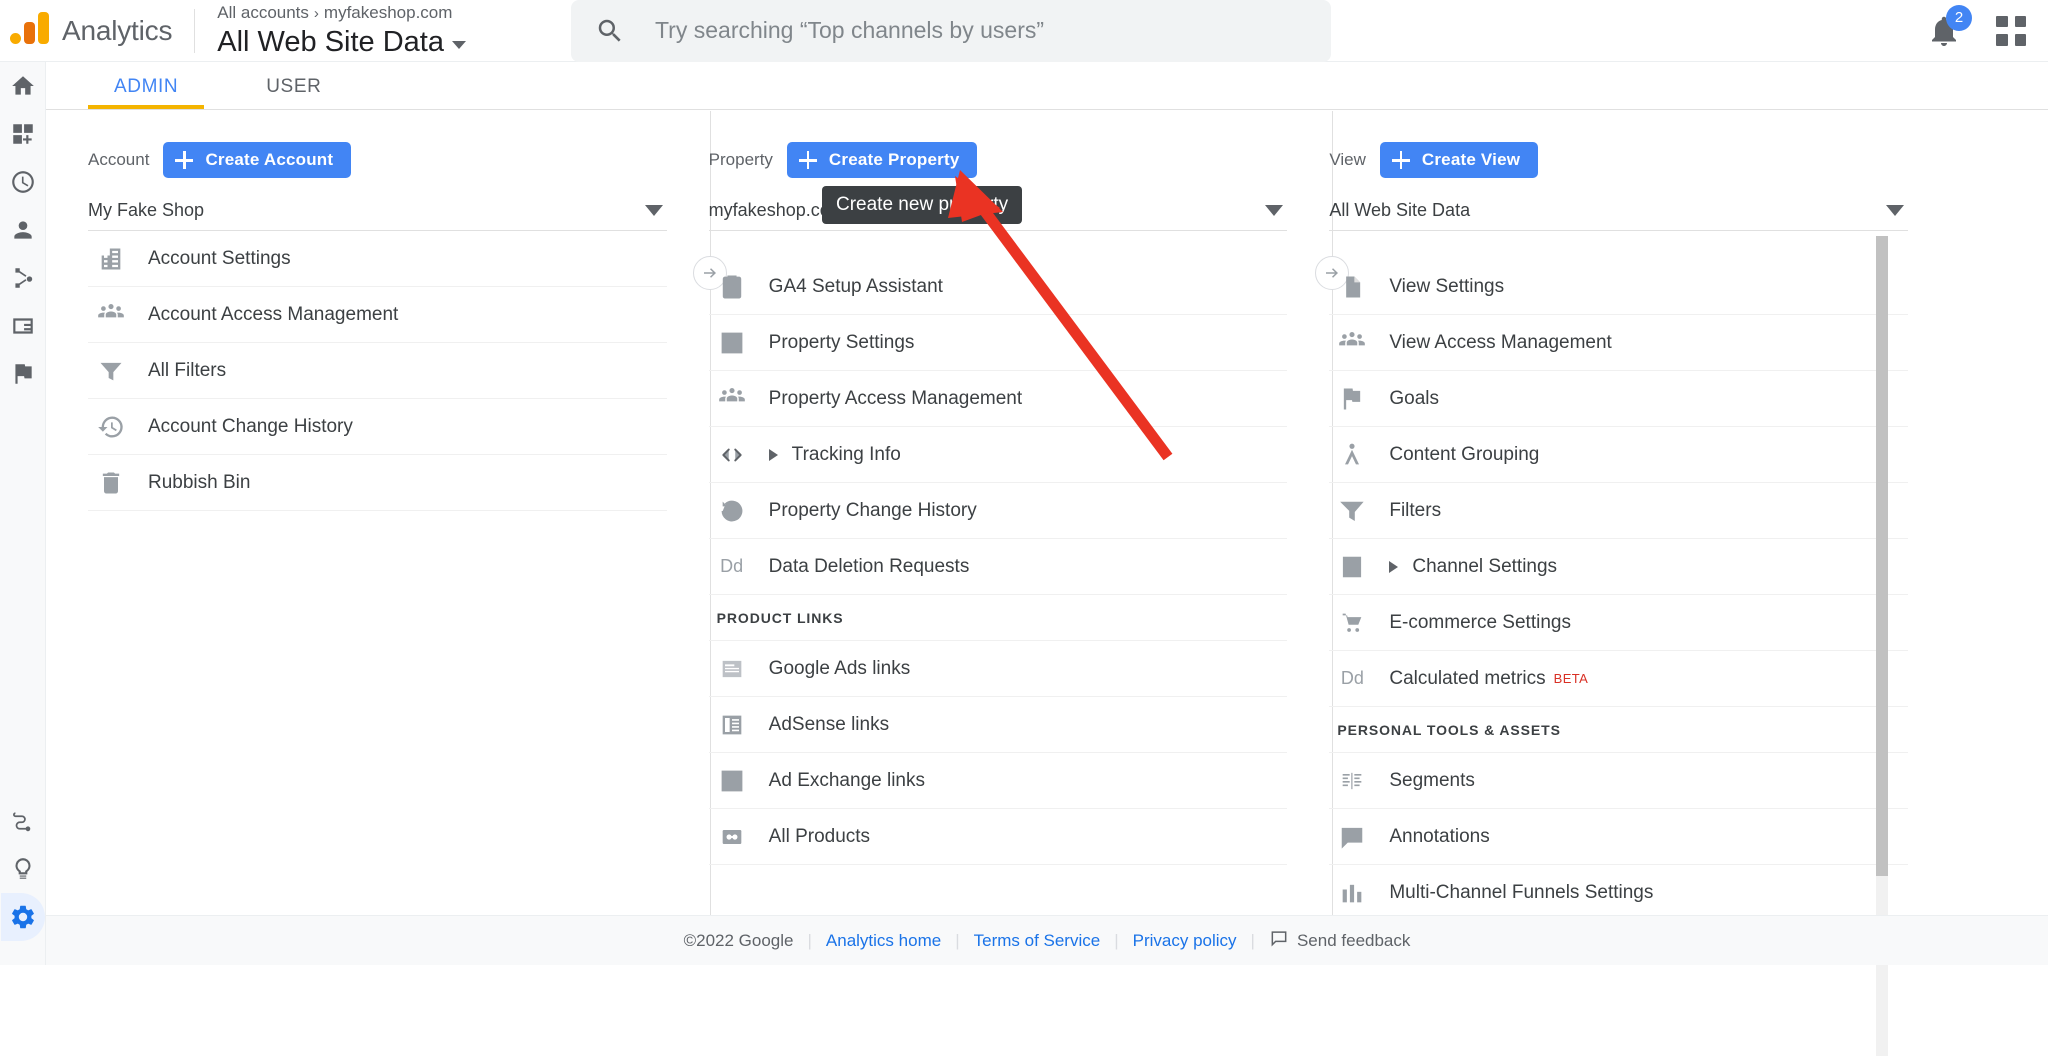 The height and width of the screenshot is (1056, 2048). Describe the element at coordinates (1618, 893) in the screenshot. I see `view-item-multi-channel-funnels-settings: Multi-Channel Funnels Settings` at that location.